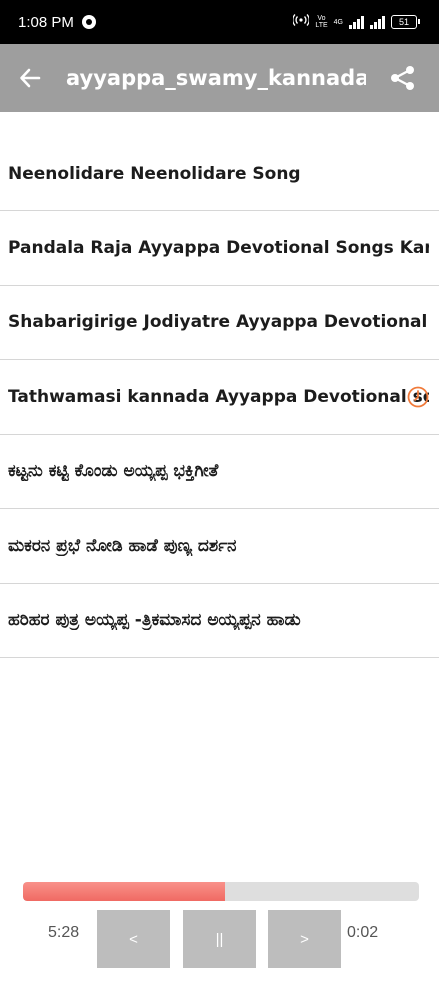 The image size is (439, 1000). What do you see at coordinates (216, 78) in the screenshot?
I see `page-title: ayyappa_swamy_kannada_` at bounding box center [216, 78].